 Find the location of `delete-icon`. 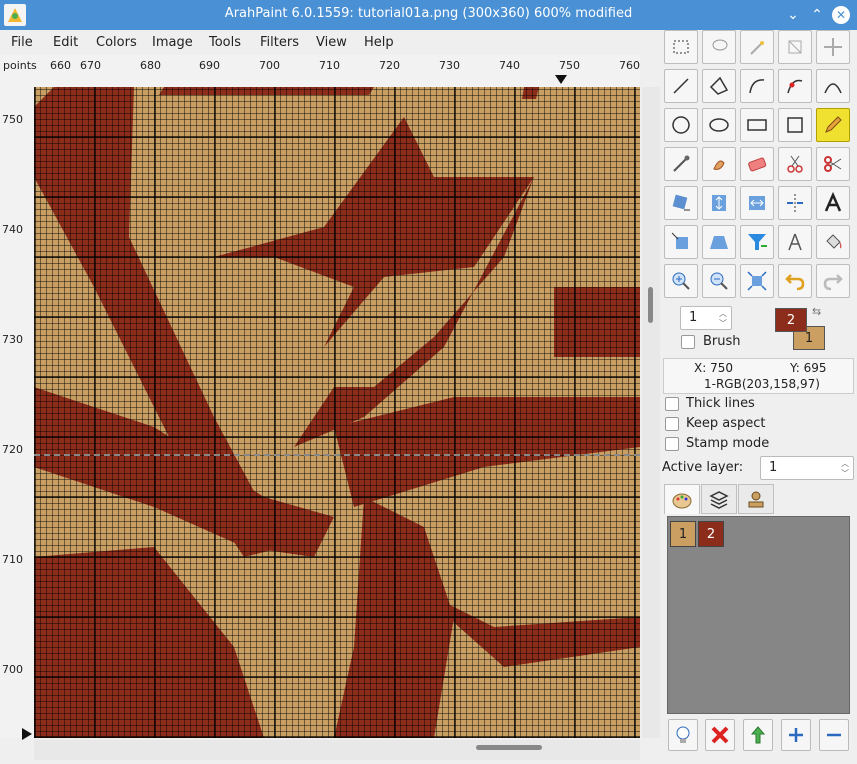

delete-icon is located at coordinates (720, 735).